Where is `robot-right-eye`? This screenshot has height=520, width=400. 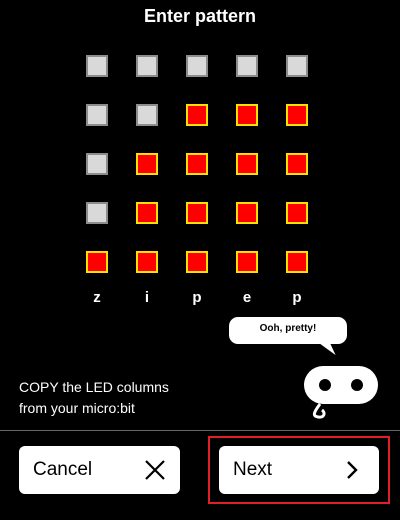 robot-right-eye is located at coordinates (357, 385).